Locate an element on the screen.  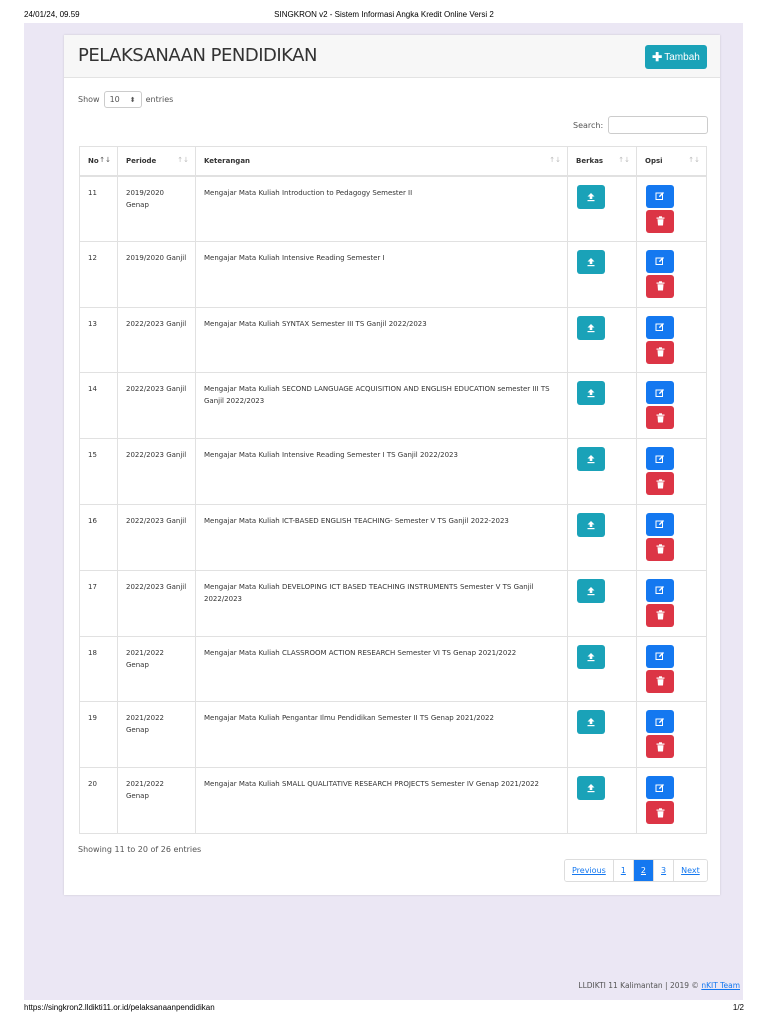
pagination-next: Next is located at coordinates (690, 870).